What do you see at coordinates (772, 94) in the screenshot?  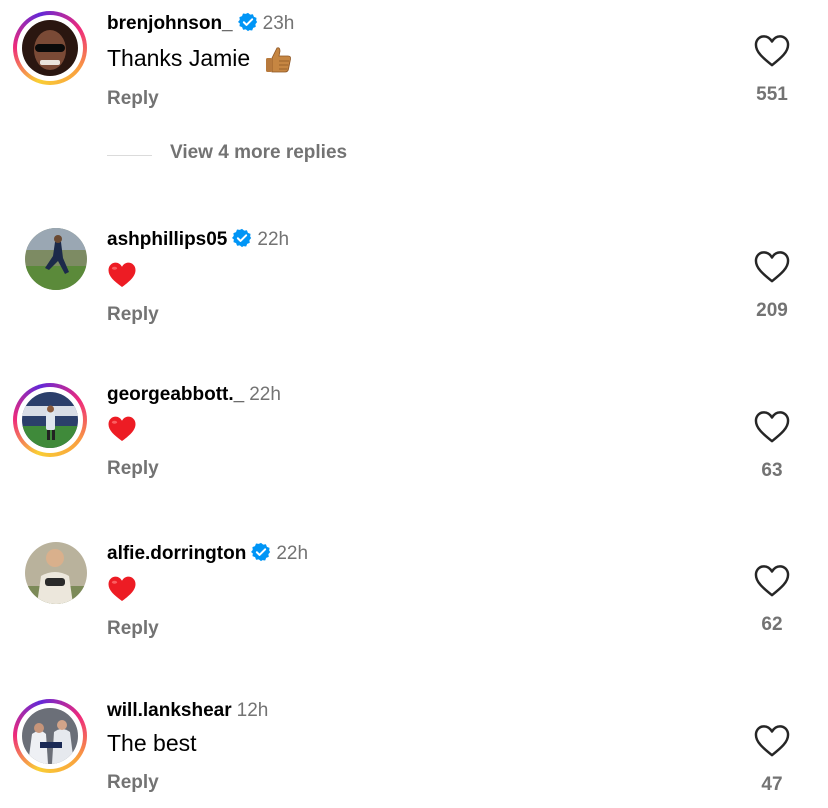 I see `like-count: 551` at bounding box center [772, 94].